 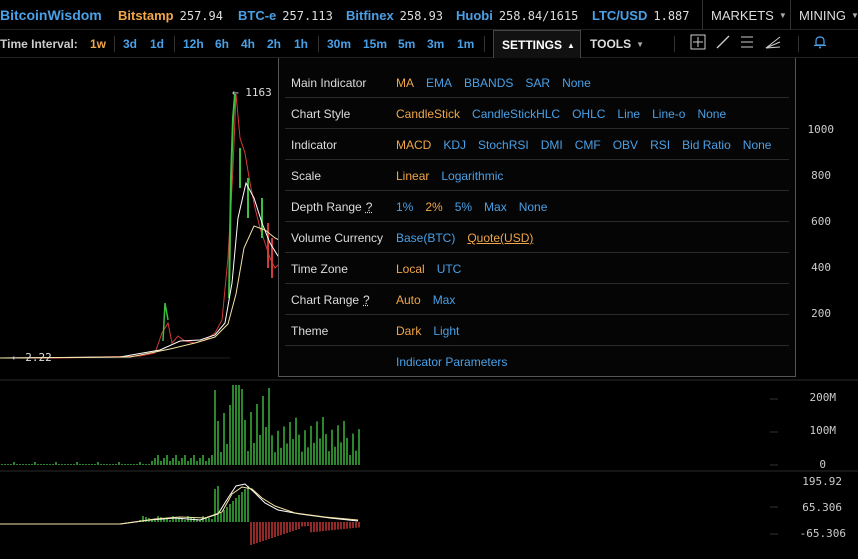 I want to click on ticker-bitfinex: Bitfinex 258.93, so click(x=394, y=15).